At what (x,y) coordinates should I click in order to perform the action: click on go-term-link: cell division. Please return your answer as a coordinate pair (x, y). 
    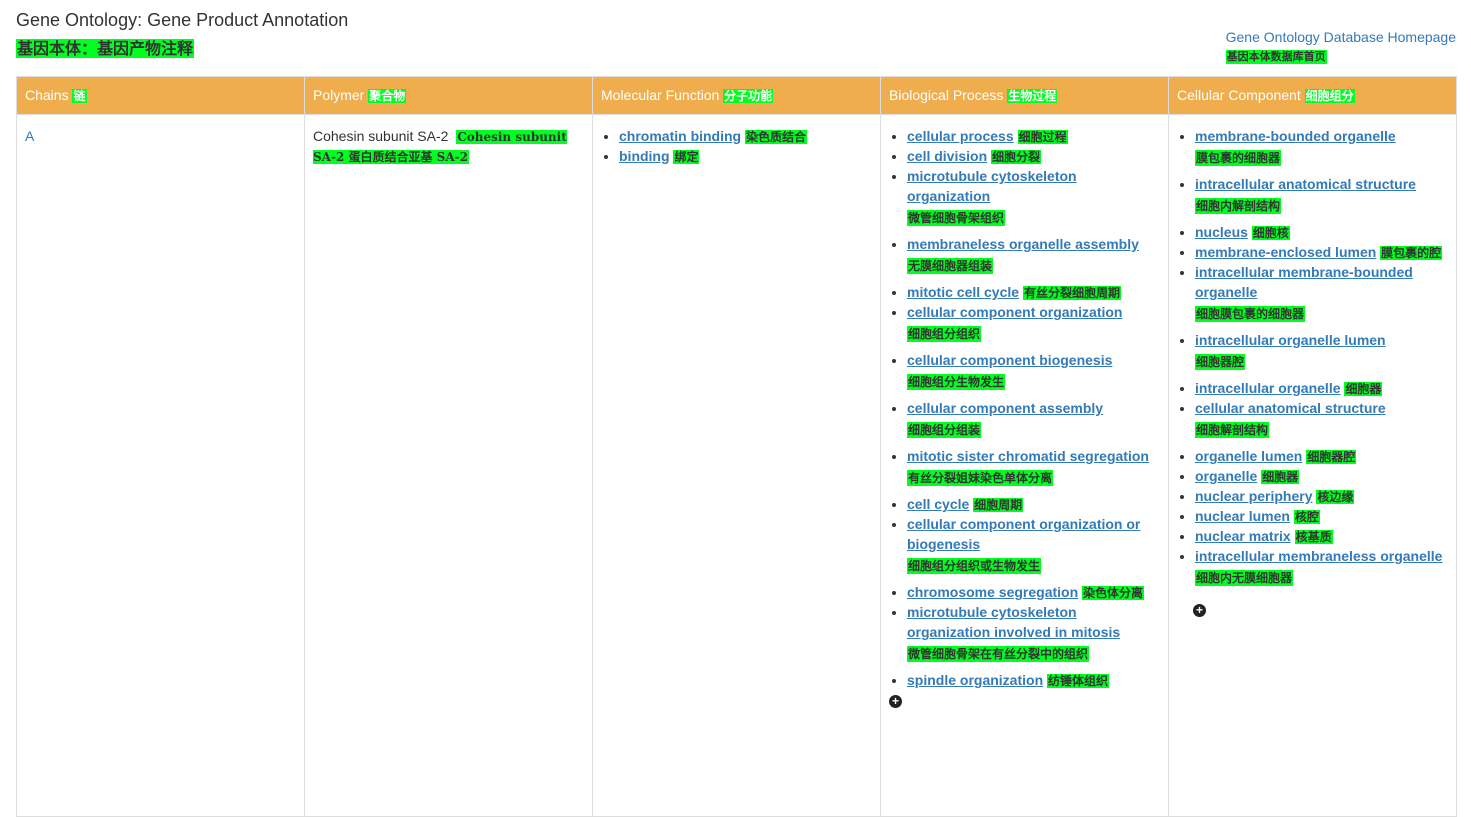
    Looking at the image, I should click on (947, 156).